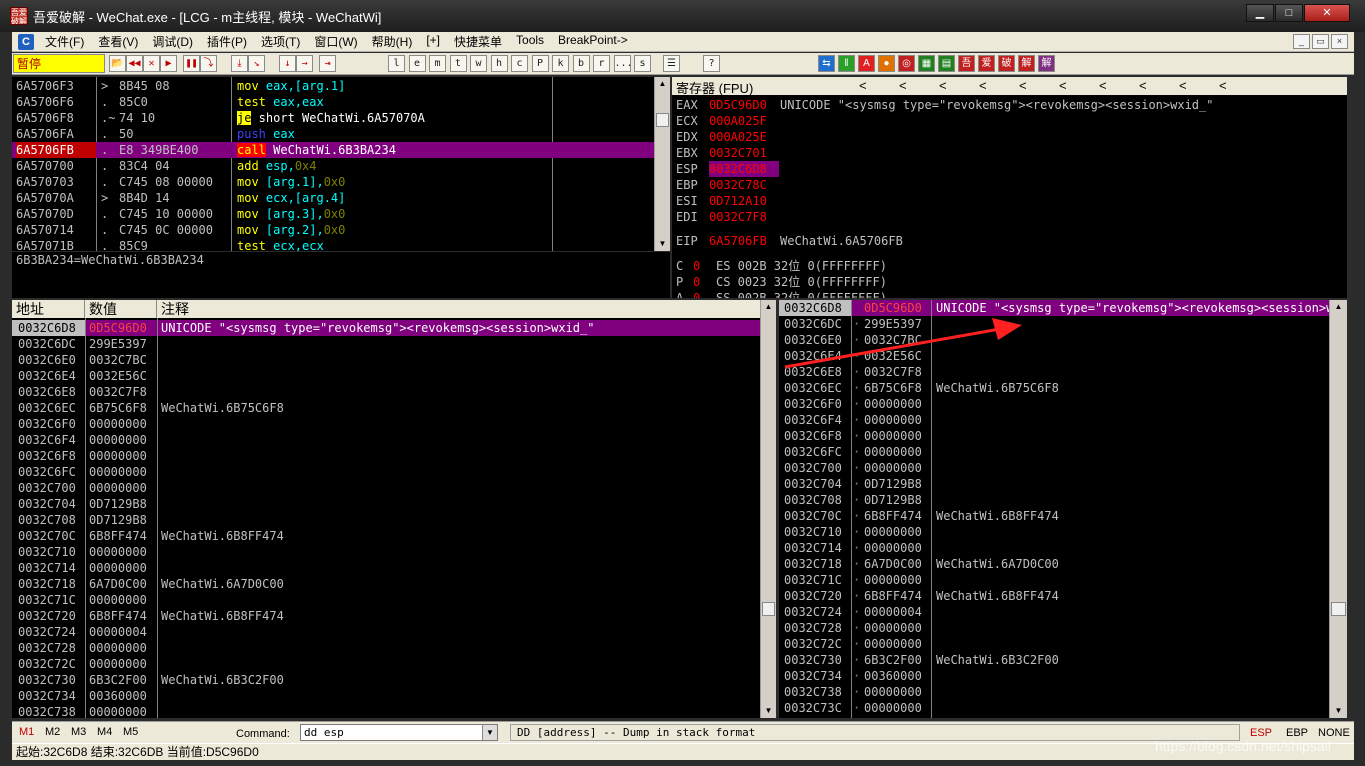 The height and width of the screenshot is (766, 1365). I want to click on stack-row: 0032C720 · 6B8FF474 WeChatWi.6B8FF474, so click(1054, 596).